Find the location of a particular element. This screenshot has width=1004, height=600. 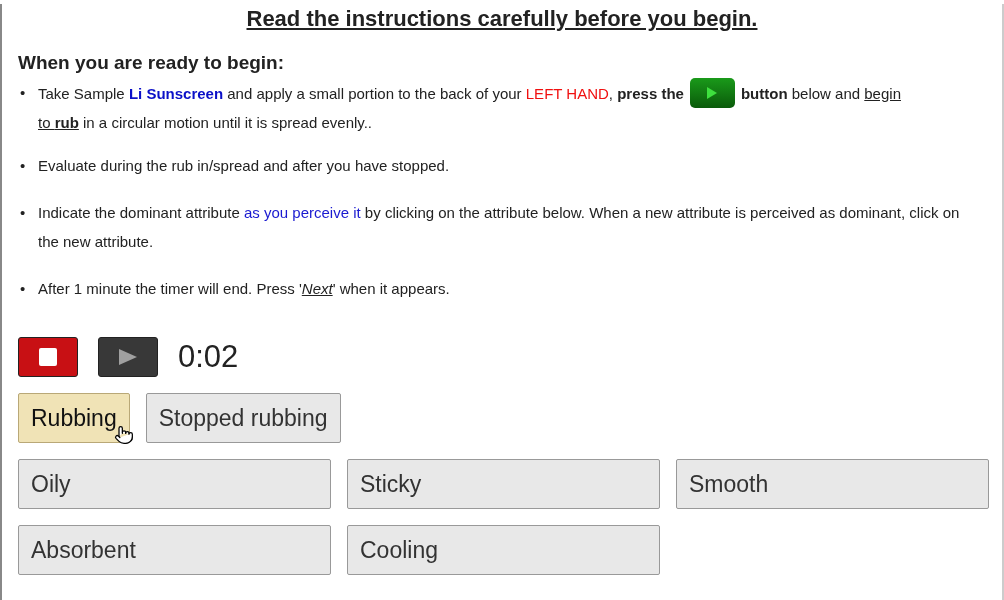

page-title: Read the instructions carefully before you begin. is located at coordinates (502, 19).